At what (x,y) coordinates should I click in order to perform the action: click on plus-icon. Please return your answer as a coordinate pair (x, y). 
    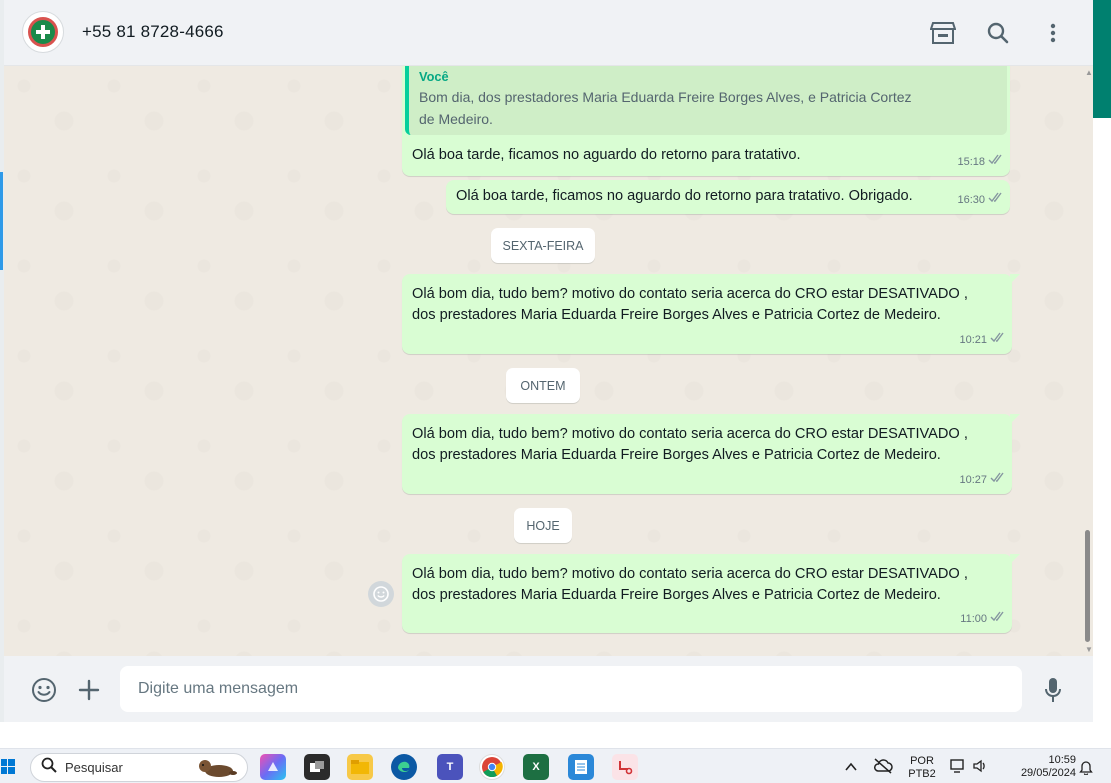
    Looking at the image, I should click on (89, 690).